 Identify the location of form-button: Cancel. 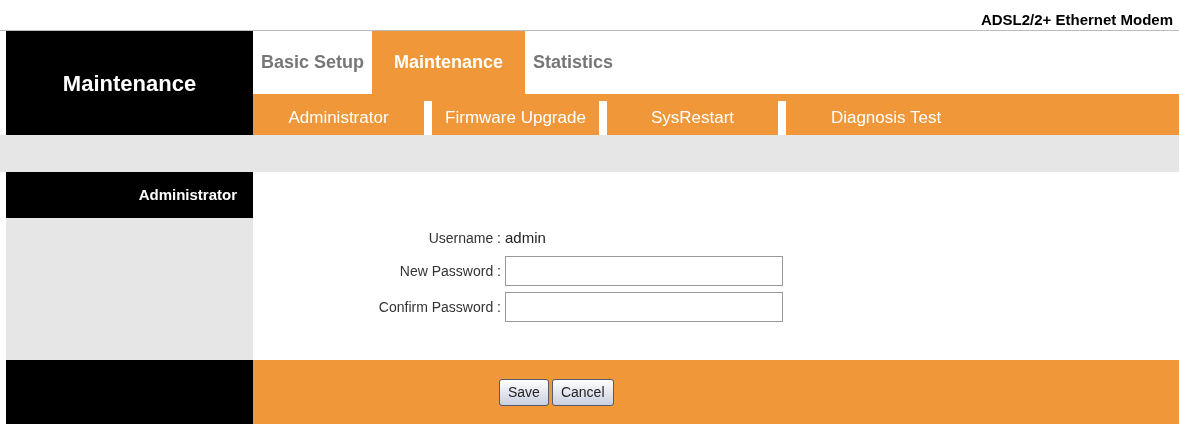
(582, 392).